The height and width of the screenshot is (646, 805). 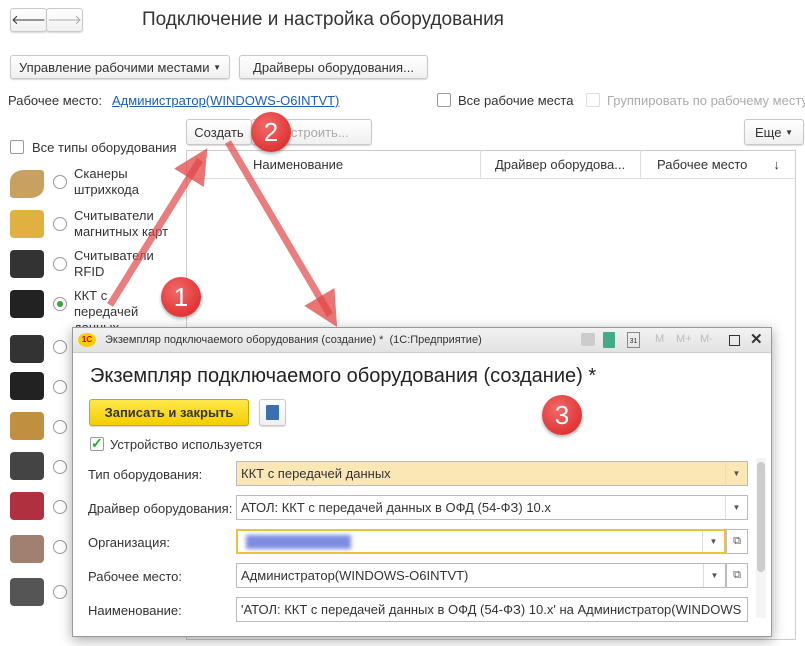 What do you see at coordinates (562, 415) in the screenshot?
I see `step-badge-3: 3` at bounding box center [562, 415].